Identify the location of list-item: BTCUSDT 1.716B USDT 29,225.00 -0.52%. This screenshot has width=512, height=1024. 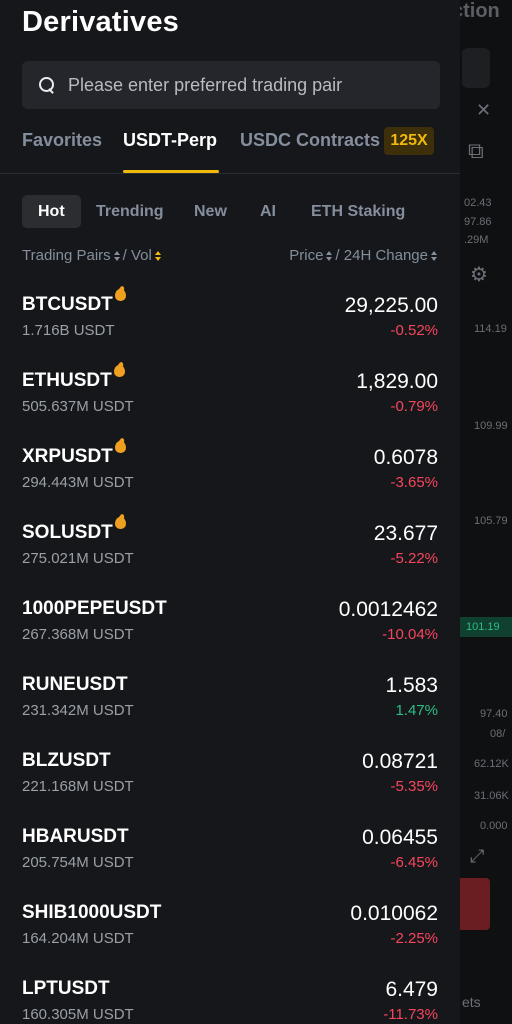
(230, 322).